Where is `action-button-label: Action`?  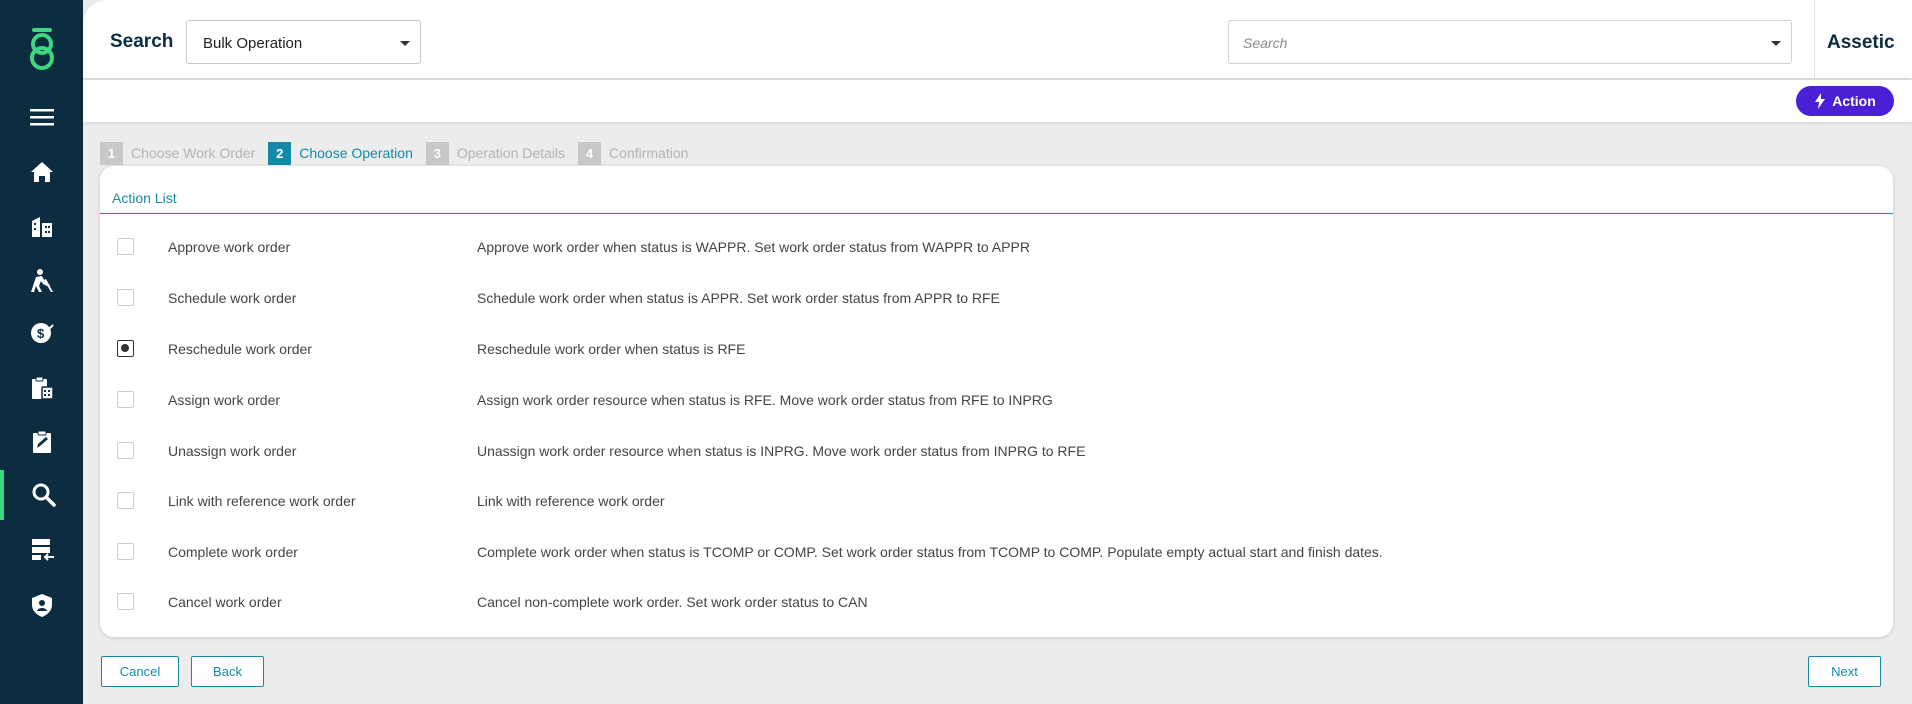
action-button-label: Action is located at coordinates (1854, 101).